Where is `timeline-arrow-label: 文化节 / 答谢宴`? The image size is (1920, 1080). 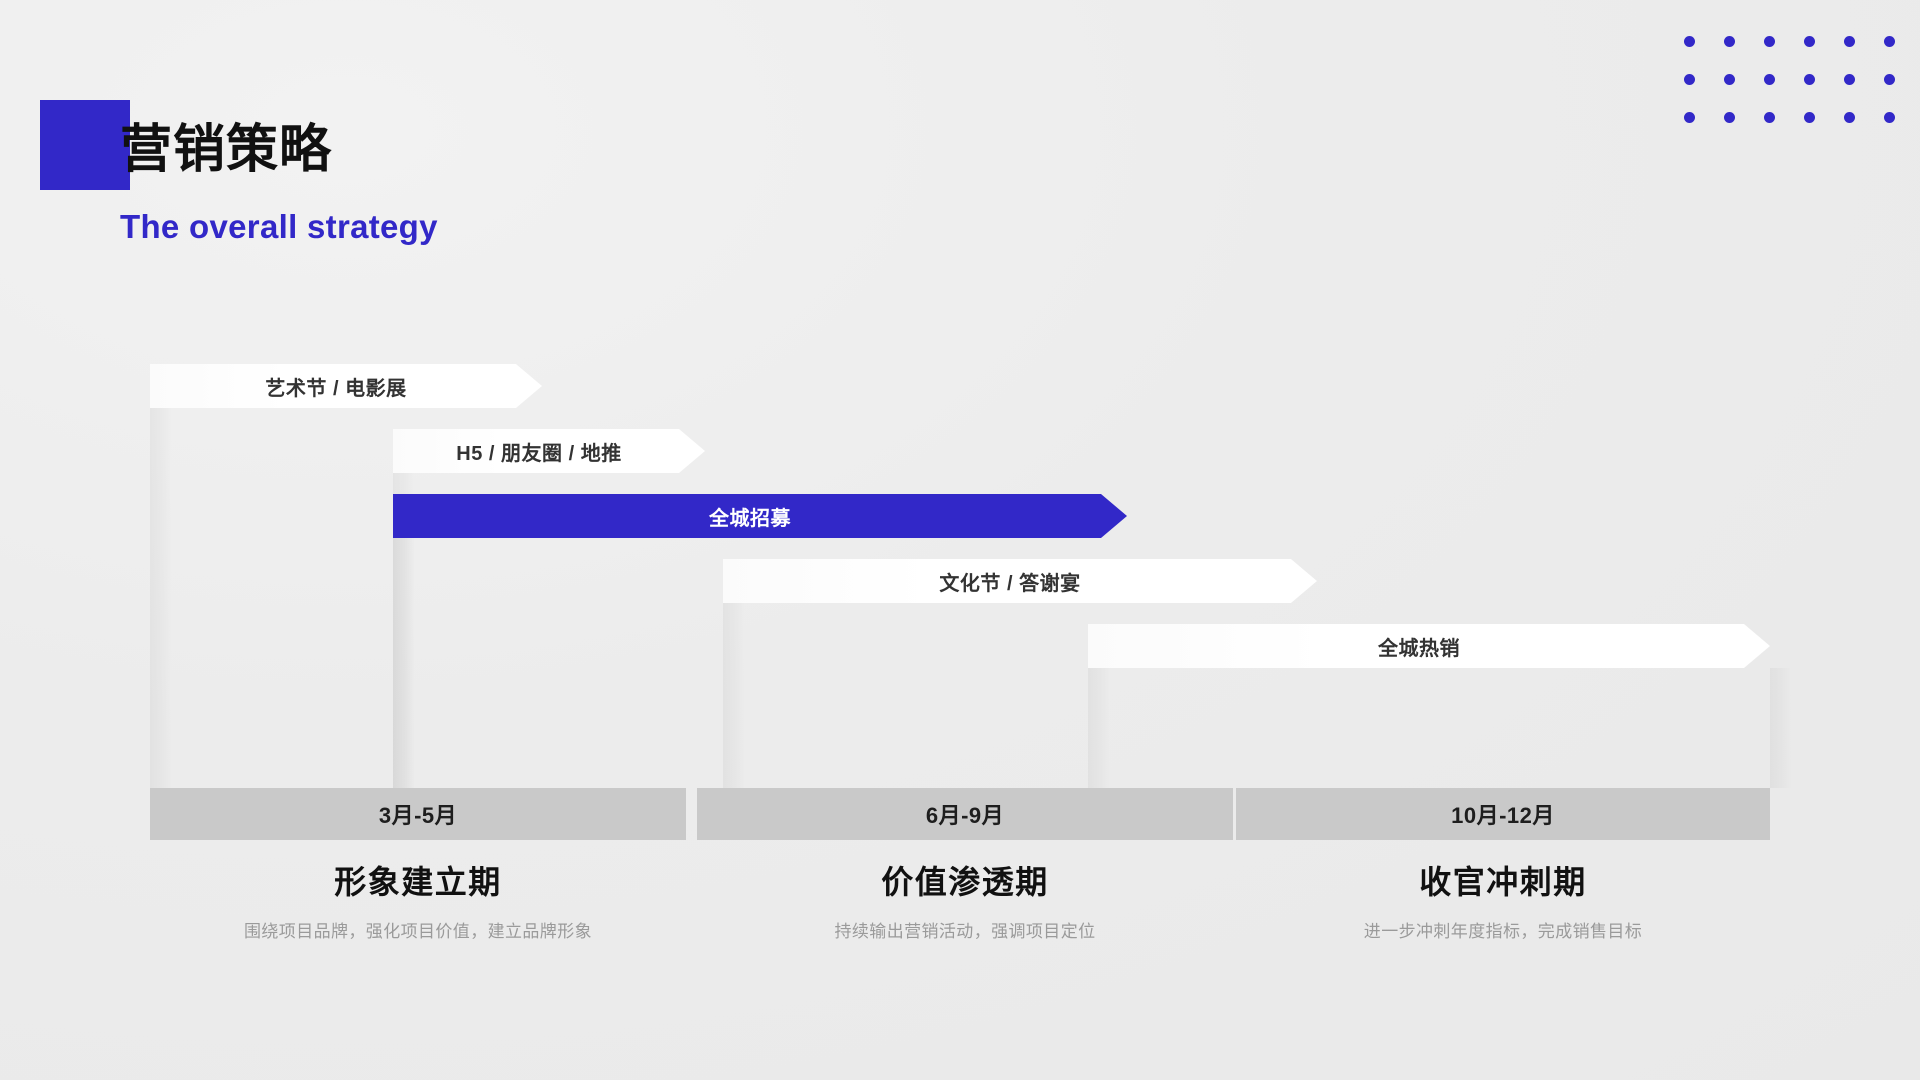 timeline-arrow-label: 文化节 / 答谢宴 is located at coordinates (1010, 583).